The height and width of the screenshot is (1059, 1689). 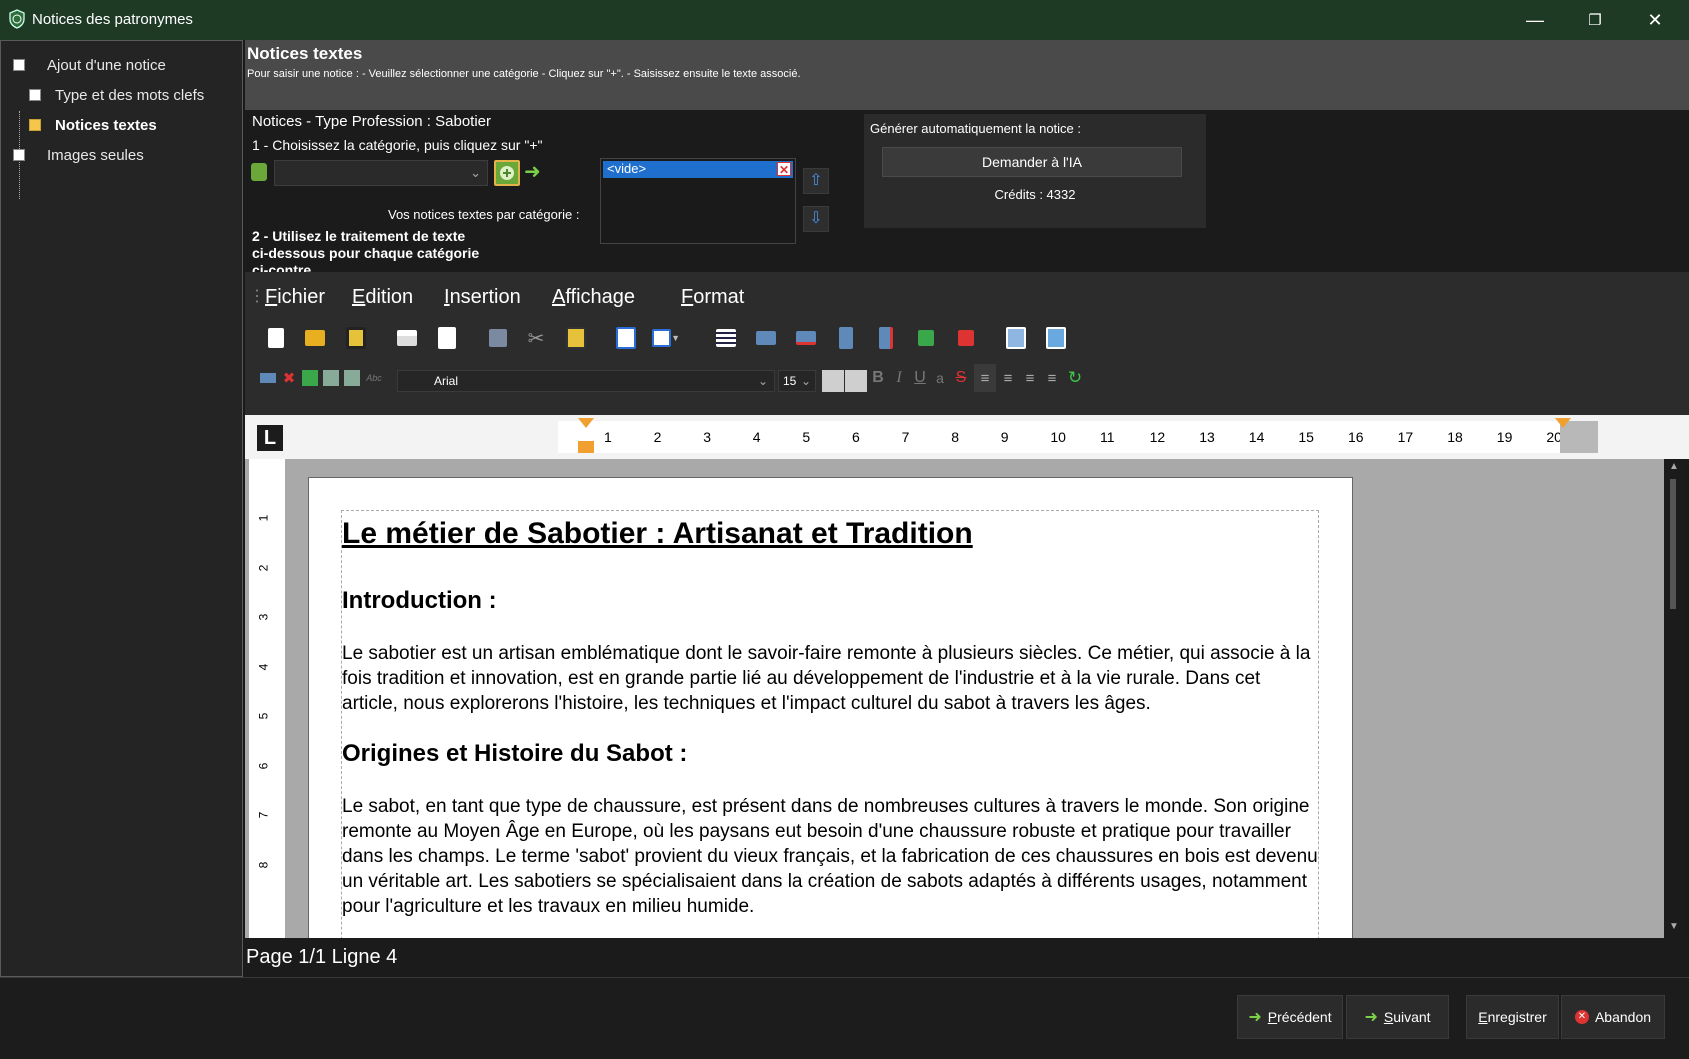 I want to click on step2-line2: ci-dessous pour chaque catégorie, so click(x=366, y=253).